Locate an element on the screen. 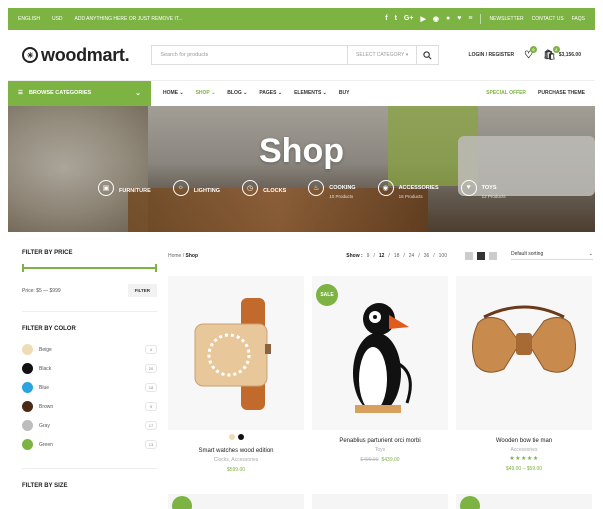  pinterest-icon: ● is located at coordinates (448, 19).